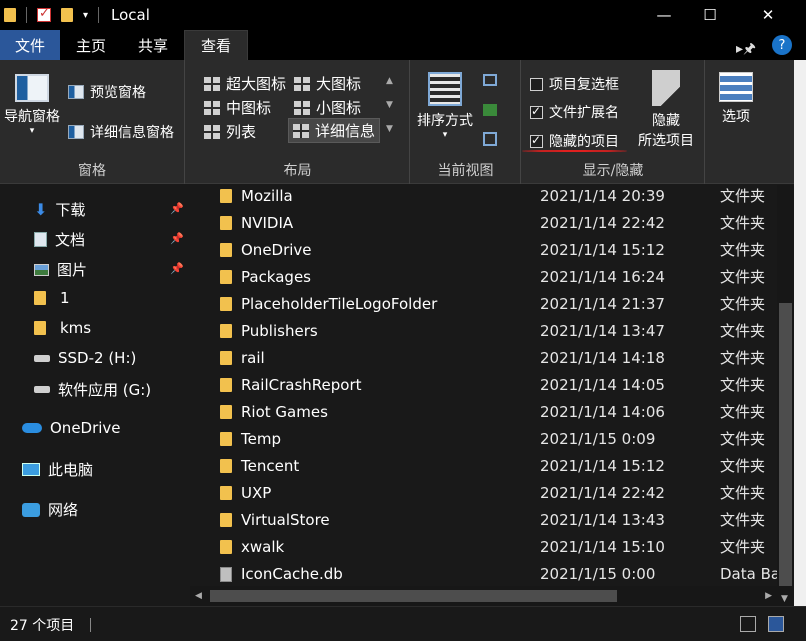 The image size is (806, 641). I want to click on close-button: ✕, so click(768, 15).